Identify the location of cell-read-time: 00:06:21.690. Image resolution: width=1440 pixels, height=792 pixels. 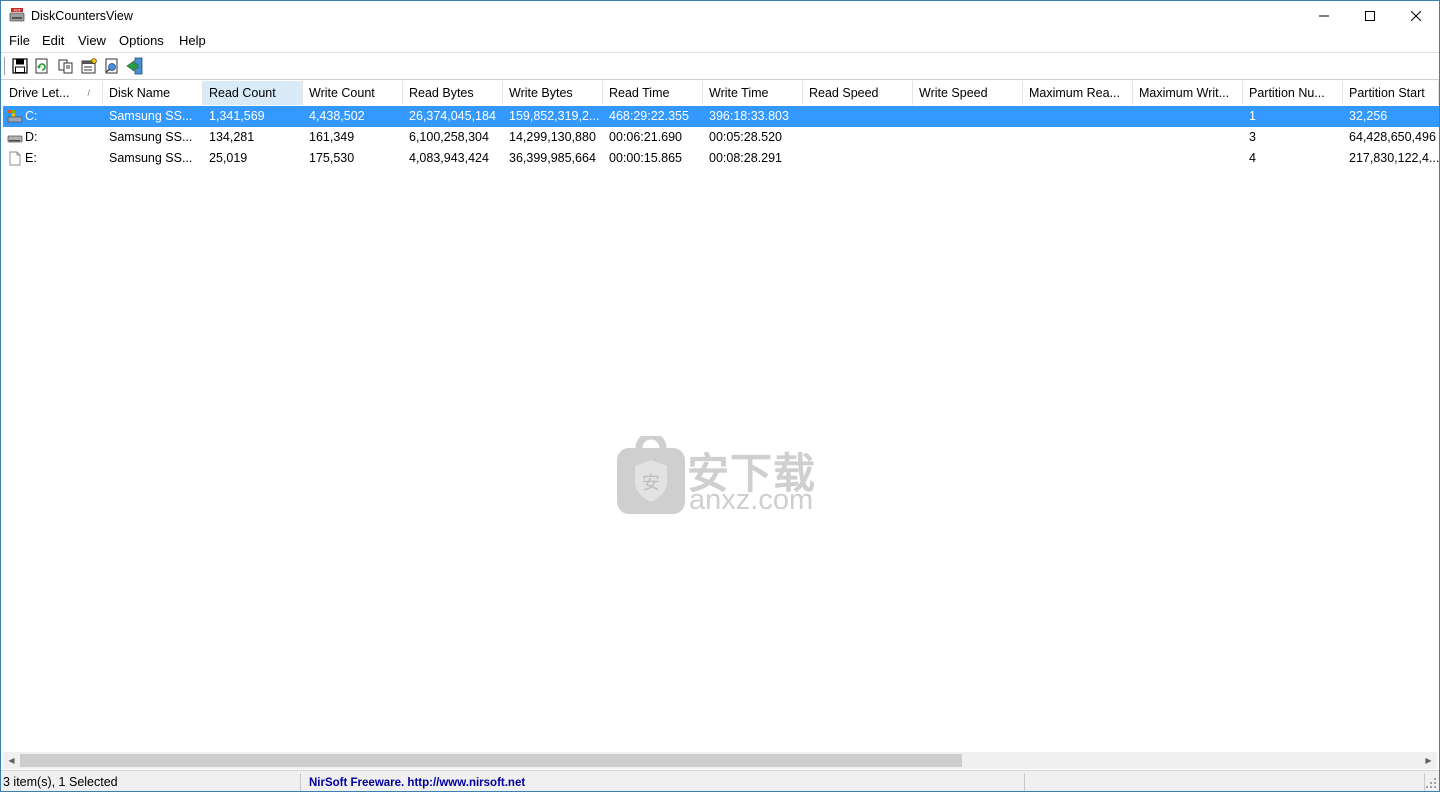
(645, 137).